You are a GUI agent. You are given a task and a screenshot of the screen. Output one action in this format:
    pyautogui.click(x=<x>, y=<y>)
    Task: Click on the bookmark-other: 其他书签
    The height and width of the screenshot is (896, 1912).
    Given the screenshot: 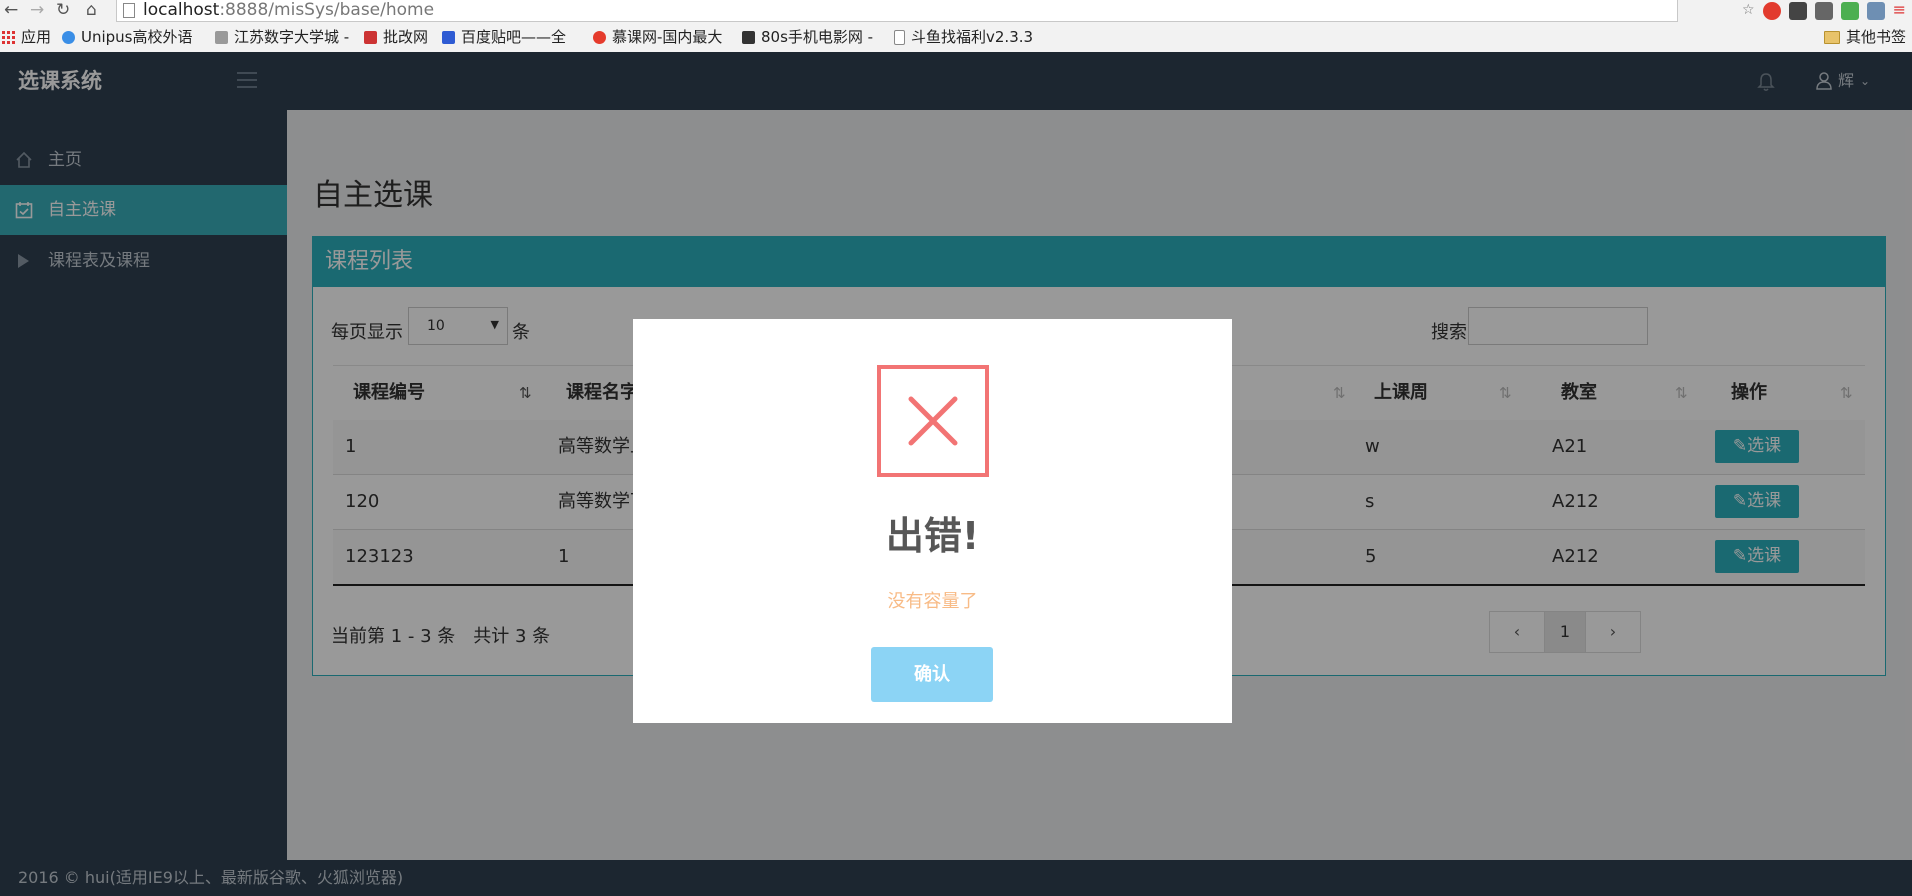 What is the action you would take?
    pyautogui.click(x=1865, y=37)
    